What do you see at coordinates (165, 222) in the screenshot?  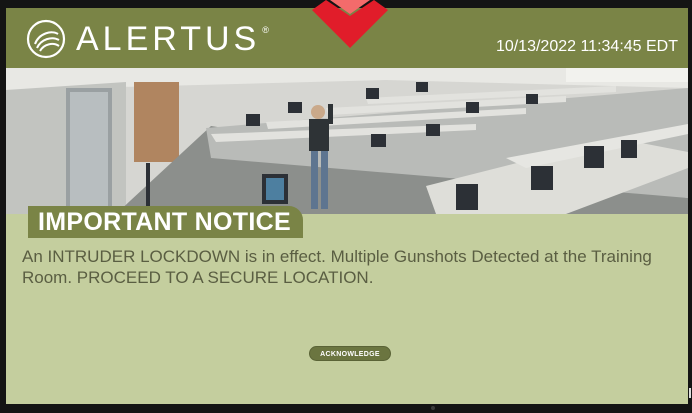 I see `notice-heading: IMPORTANT NOTICE` at bounding box center [165, 222].